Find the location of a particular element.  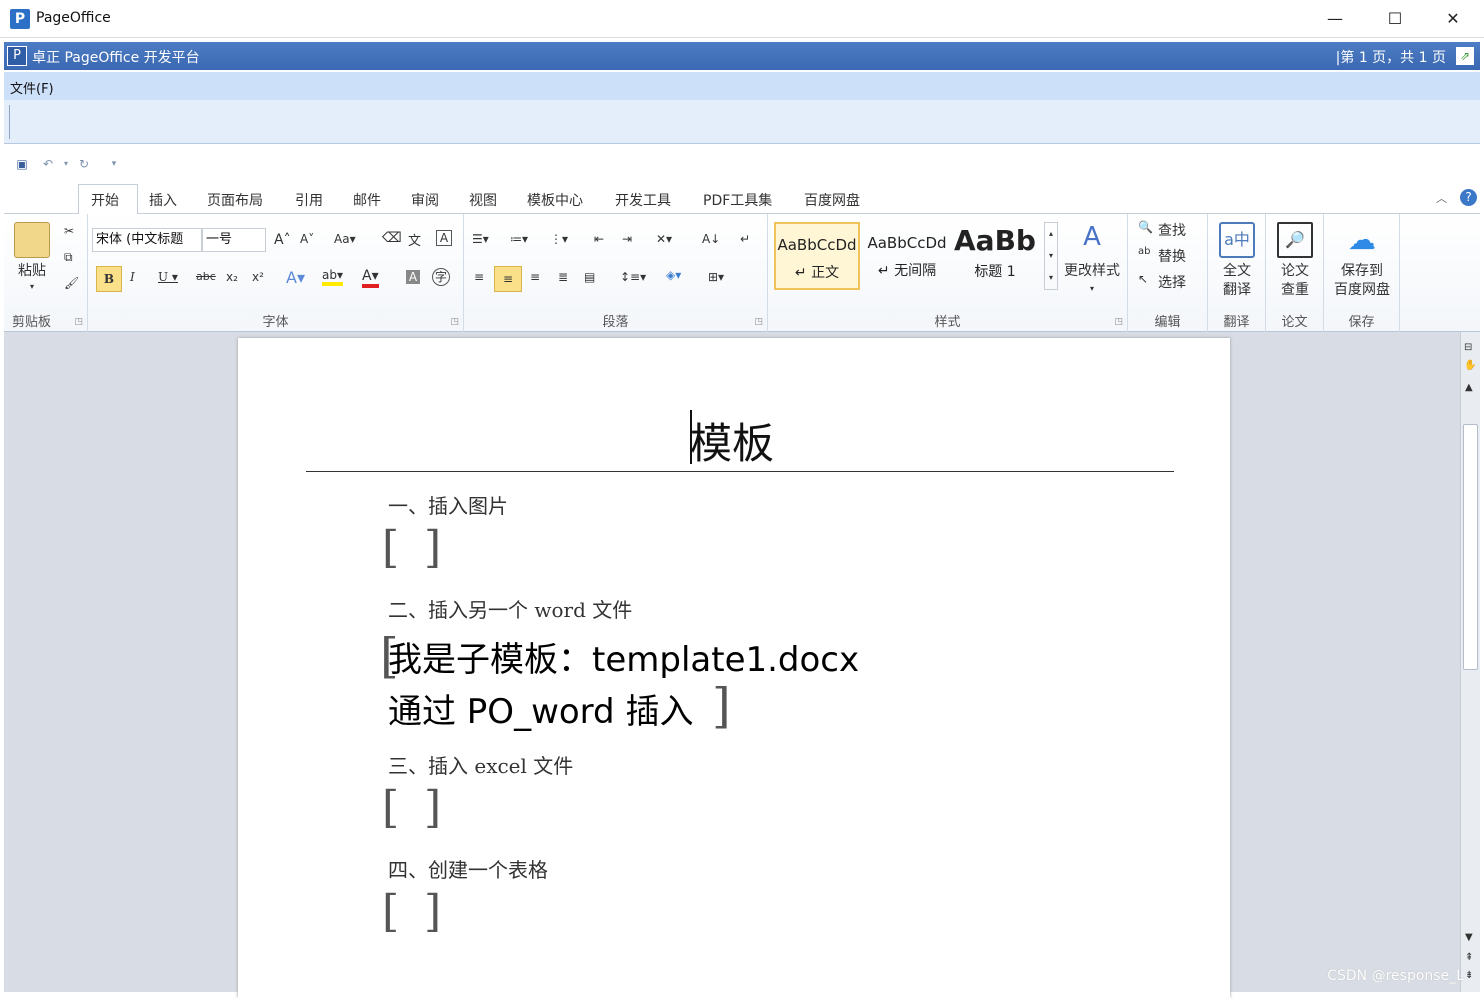

replace-button: 替换 is located at coordinates (1172, 256).